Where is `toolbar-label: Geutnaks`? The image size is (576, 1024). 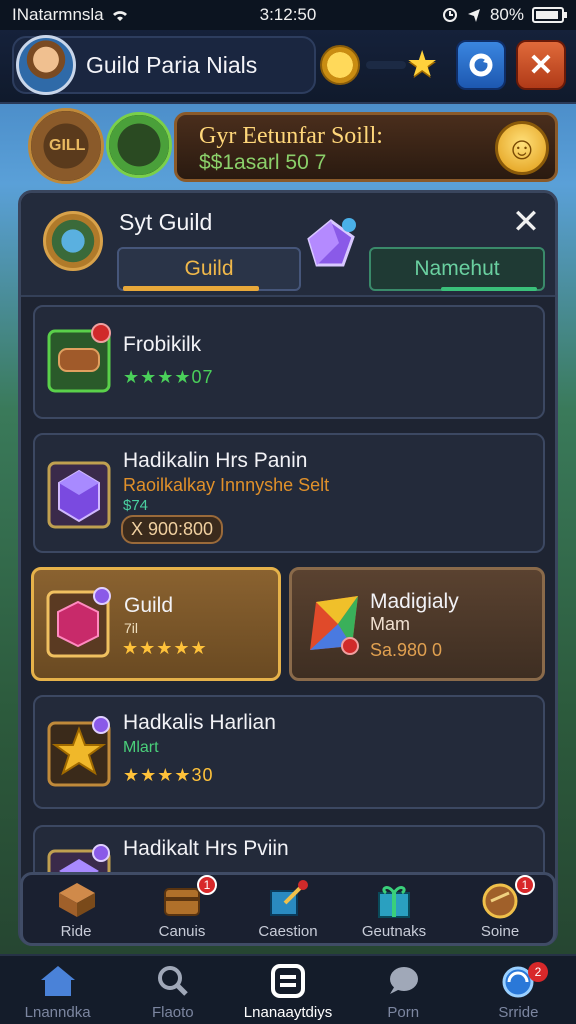
toolbar-label: Geutnaks is located at coordinates (394, 931).